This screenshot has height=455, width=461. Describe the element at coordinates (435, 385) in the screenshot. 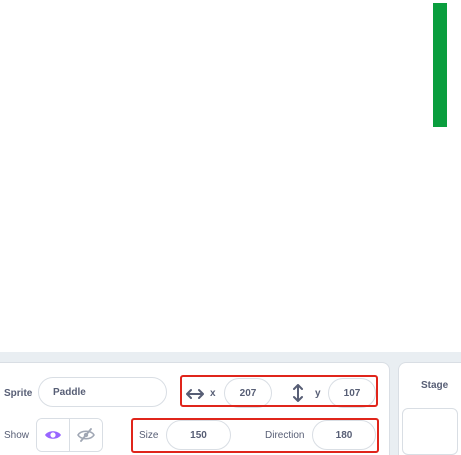

I see `stage-title: Stage` at that location.